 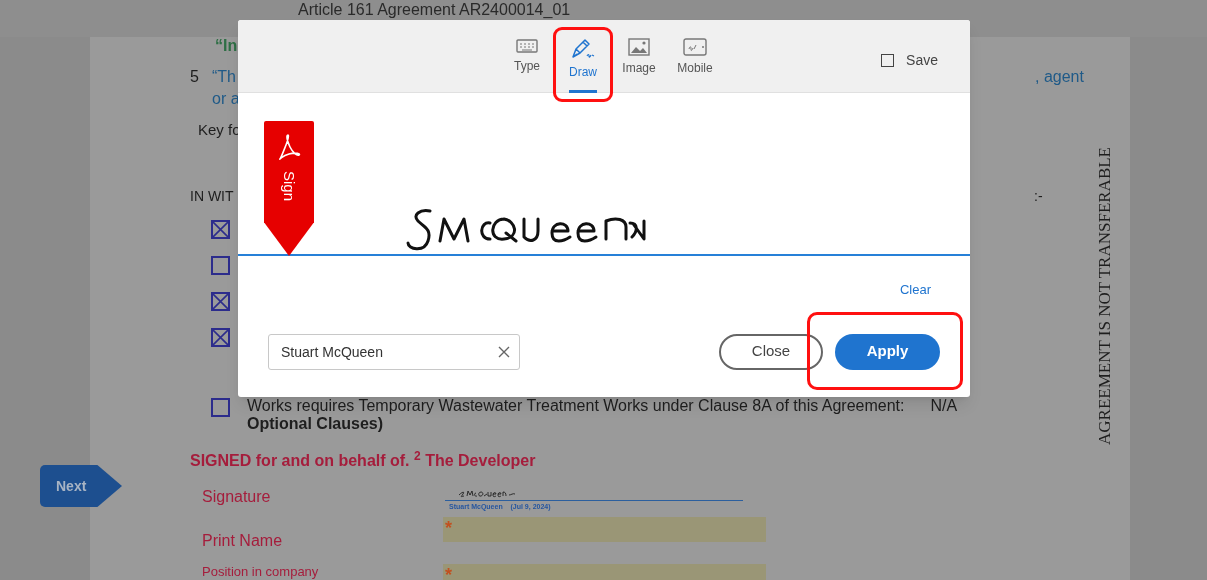 I want to click on clause-text: , agent, so click(x=1059, y=77).